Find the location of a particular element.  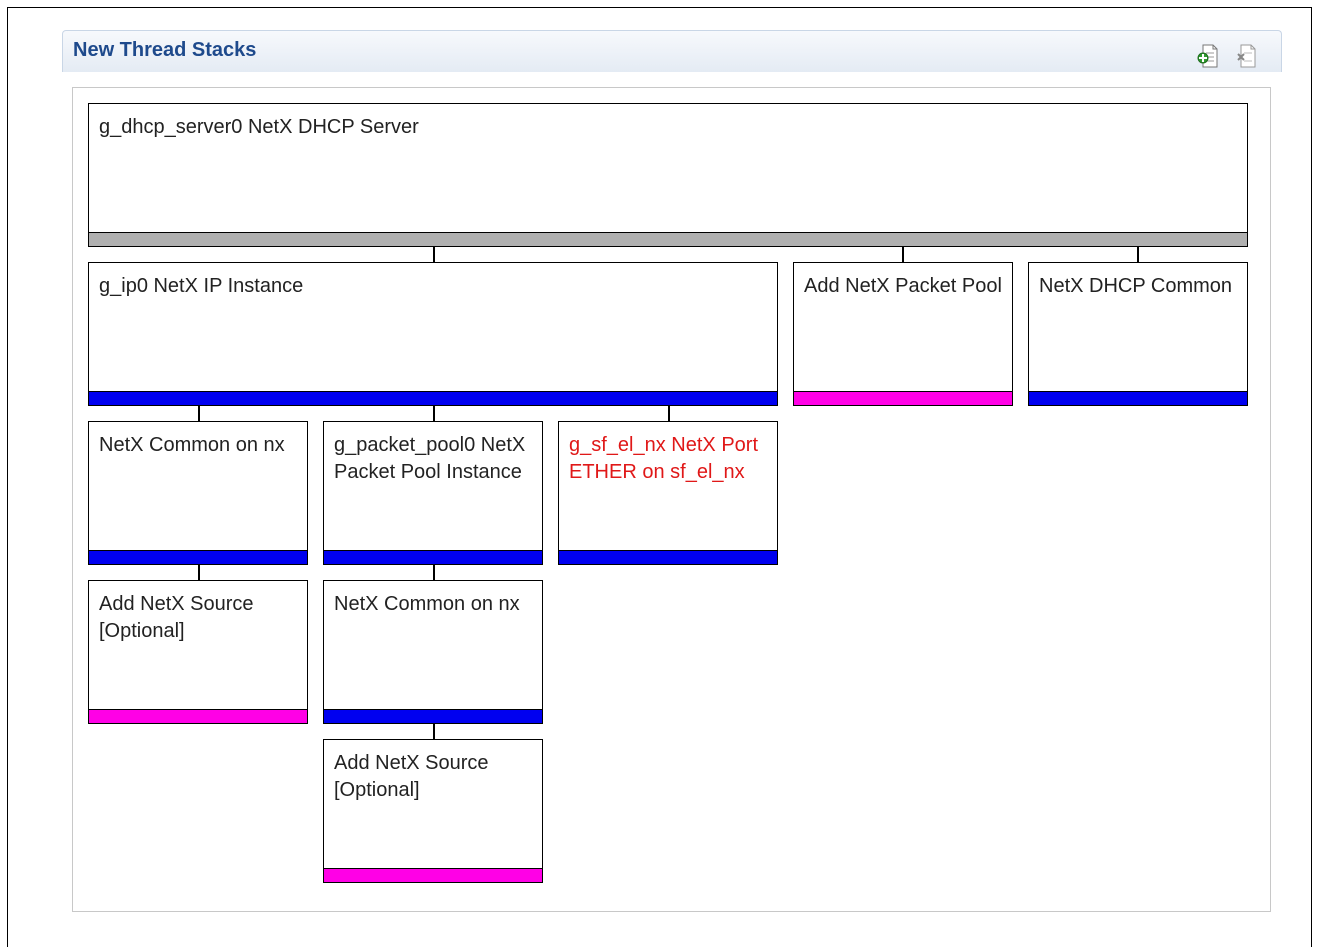

module-label: g_packet_pool0 NetX Packet Pool Instance is located at coordinates (430, 458).